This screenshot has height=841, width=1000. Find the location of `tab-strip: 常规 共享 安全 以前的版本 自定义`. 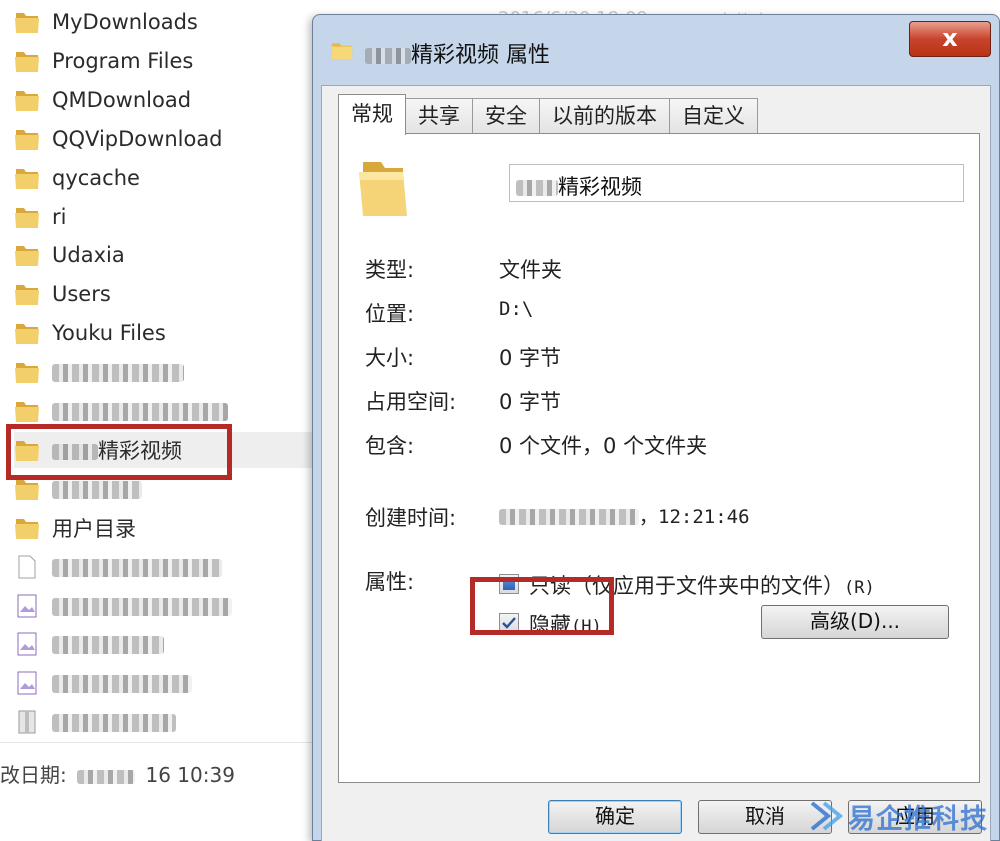

tab-strip: 常规 共享 安全 以前的版本 自定义 is located at coordinates (548, 114).